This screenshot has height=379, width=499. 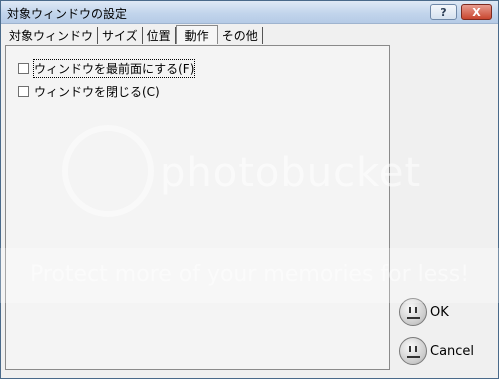 I want to click on topmost-checkbox, so click(x=23, y=68).